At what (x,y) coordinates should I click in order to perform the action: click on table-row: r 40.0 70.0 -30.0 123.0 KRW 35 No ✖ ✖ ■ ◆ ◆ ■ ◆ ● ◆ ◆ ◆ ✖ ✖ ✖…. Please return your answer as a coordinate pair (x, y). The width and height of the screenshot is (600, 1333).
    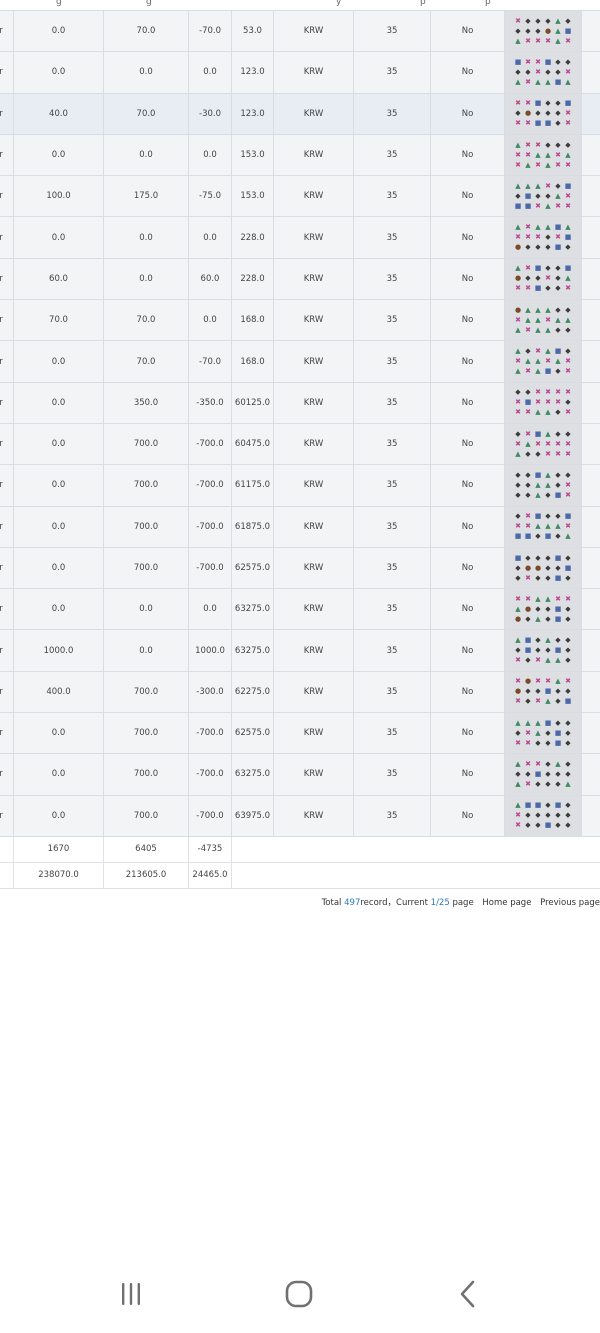
    Looking at the image, I should click on (300, 113).